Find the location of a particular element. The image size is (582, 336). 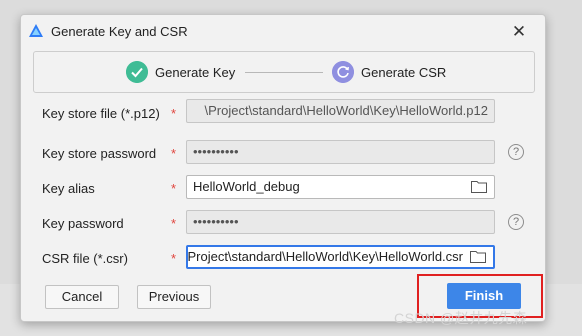

close-icon: ✕ is located at coordinates (519, 32).